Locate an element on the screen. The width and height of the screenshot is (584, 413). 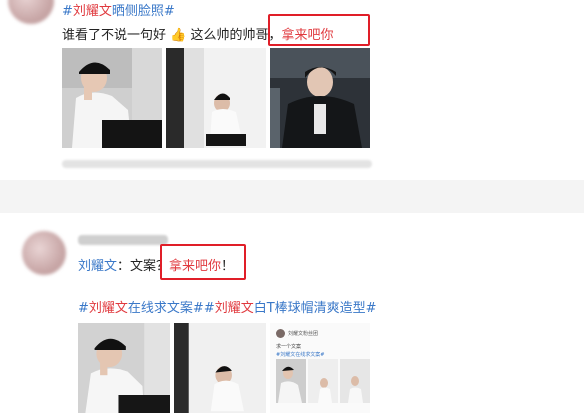
blurred-username is located at coordinates (123, 240).